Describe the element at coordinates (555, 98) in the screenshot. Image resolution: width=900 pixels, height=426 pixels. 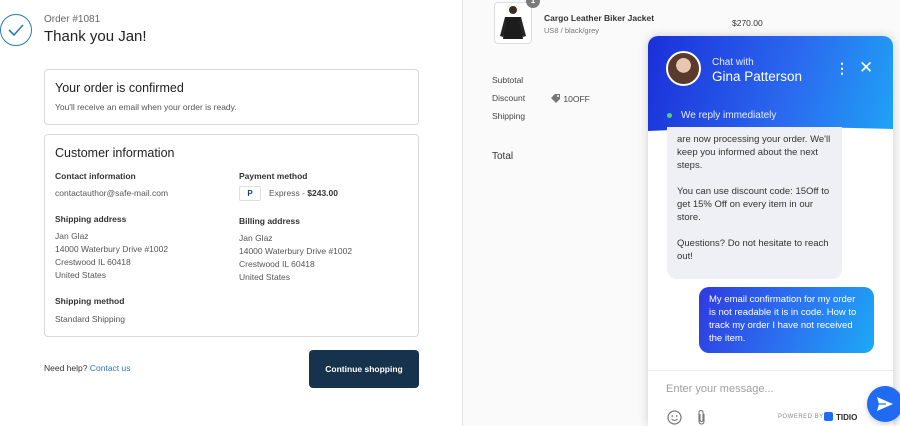
I see `tag-icon` at that location.